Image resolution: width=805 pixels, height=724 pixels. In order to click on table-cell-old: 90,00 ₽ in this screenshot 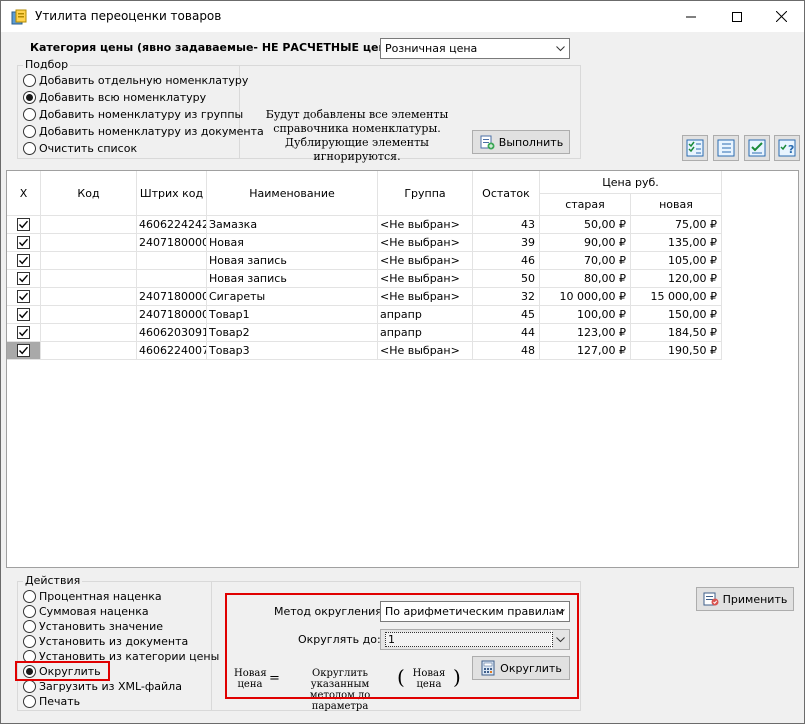, I will do `click(585, 243)`.